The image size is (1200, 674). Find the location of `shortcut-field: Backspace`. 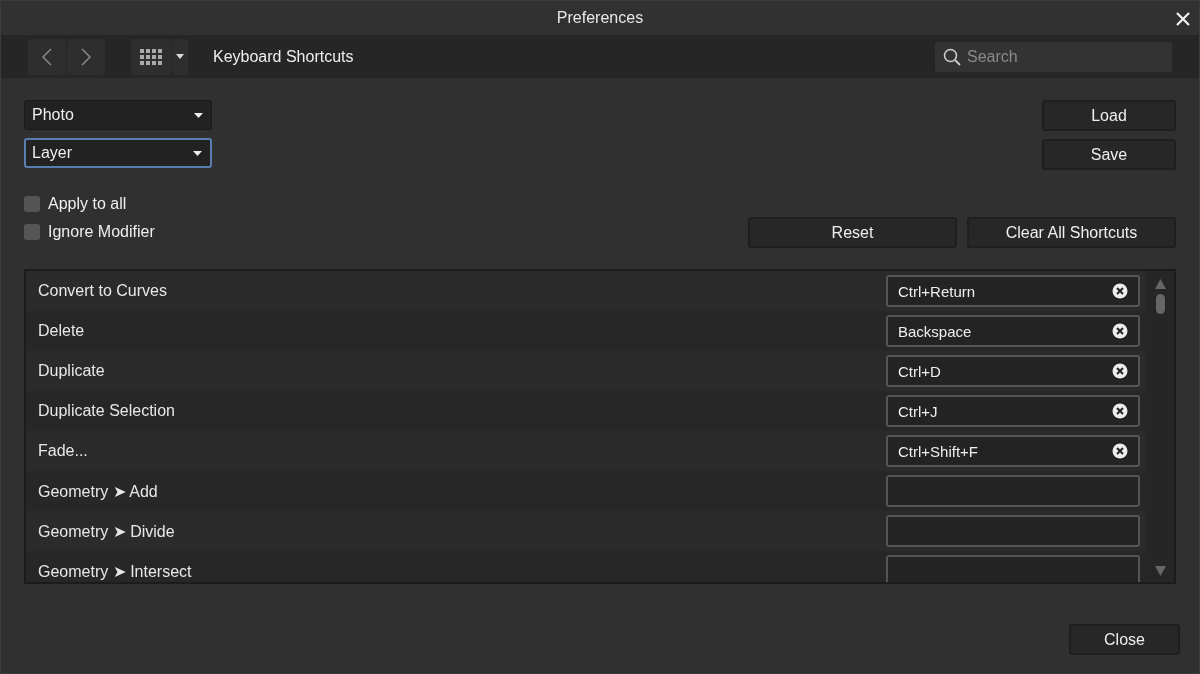

shortcut-field: Backspace is located at coordinates (1013, 331).